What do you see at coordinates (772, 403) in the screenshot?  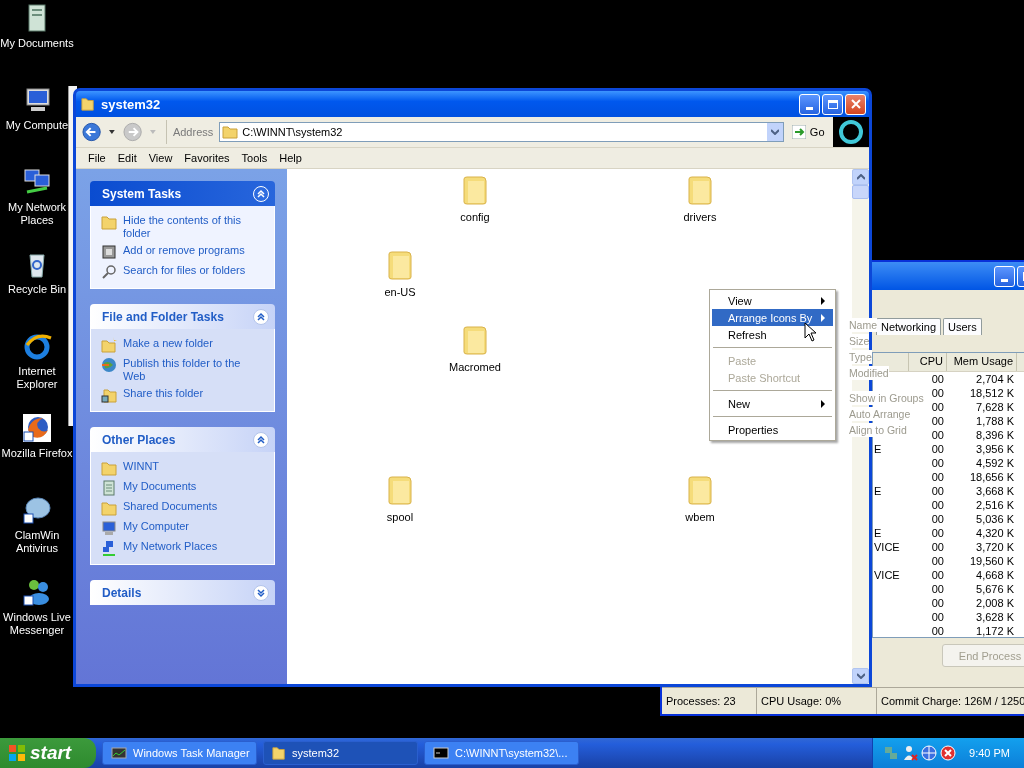 I see `menu-item: New` at bounding box center [772, 403].